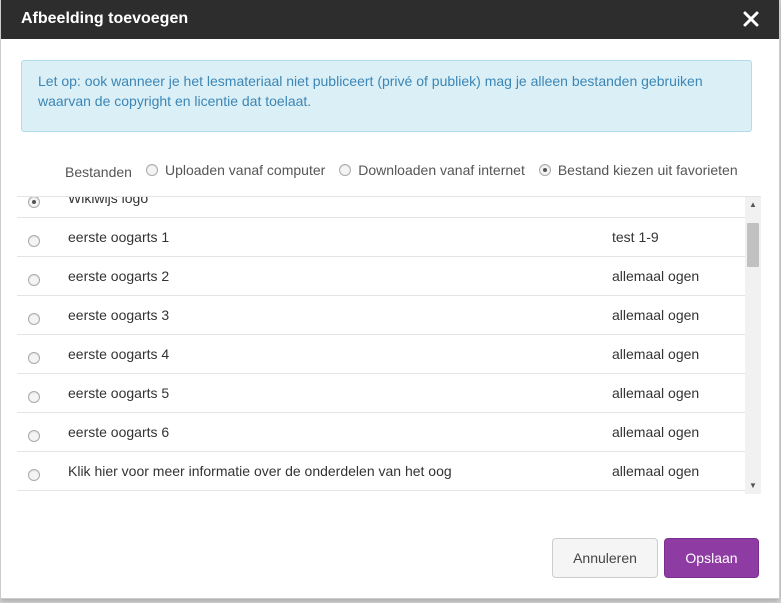 The width and height of the screenshot is (781, 603). What do you see at coordinates (105, 18) in the screenshot?
I see `dialog-title: Afbeelding toevoegen` at bounding box center [105, 18].